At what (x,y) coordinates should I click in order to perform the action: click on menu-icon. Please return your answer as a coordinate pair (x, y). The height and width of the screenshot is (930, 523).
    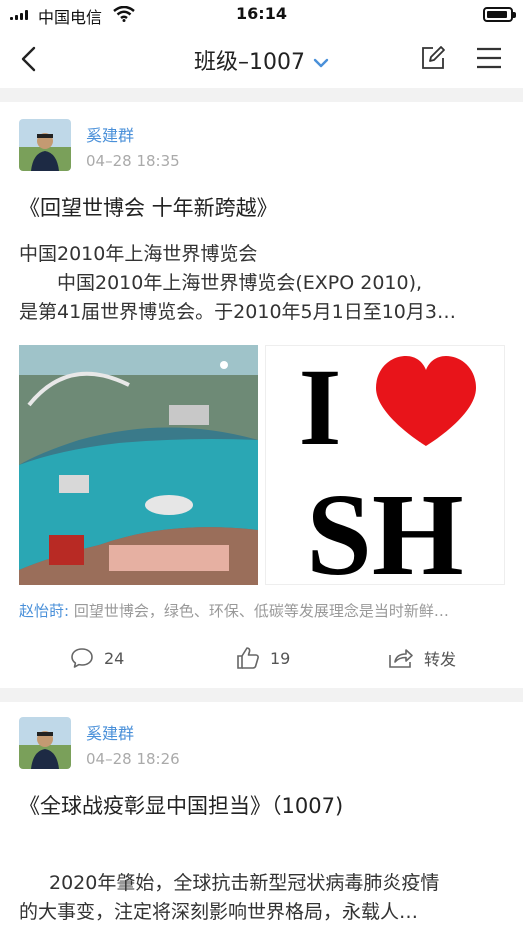
    Looking at the image, I should click on (489, 58).